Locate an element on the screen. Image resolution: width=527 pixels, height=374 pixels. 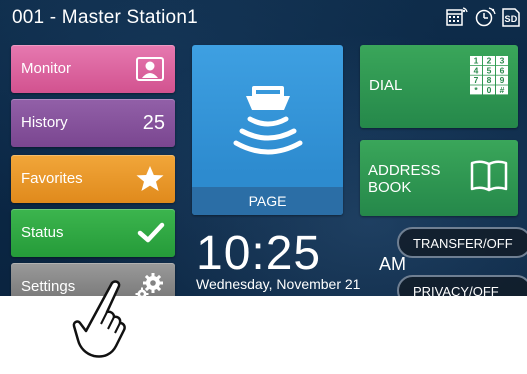
sd-card-icon: SD is located at coordinates (511, 17).